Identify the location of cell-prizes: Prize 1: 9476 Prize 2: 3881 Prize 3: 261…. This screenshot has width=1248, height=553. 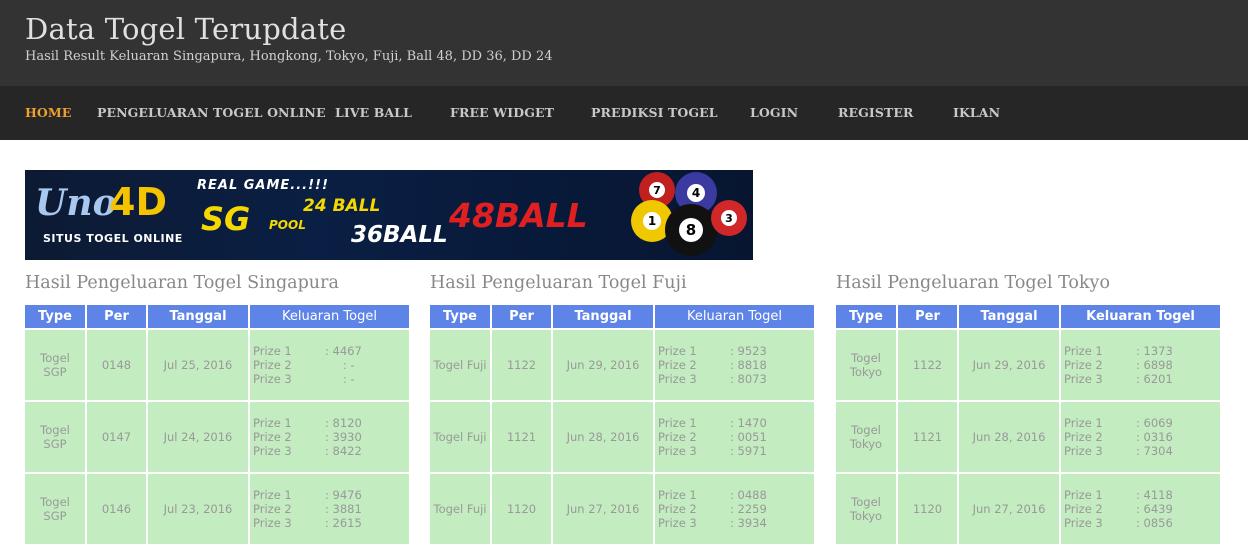
(329, 509).